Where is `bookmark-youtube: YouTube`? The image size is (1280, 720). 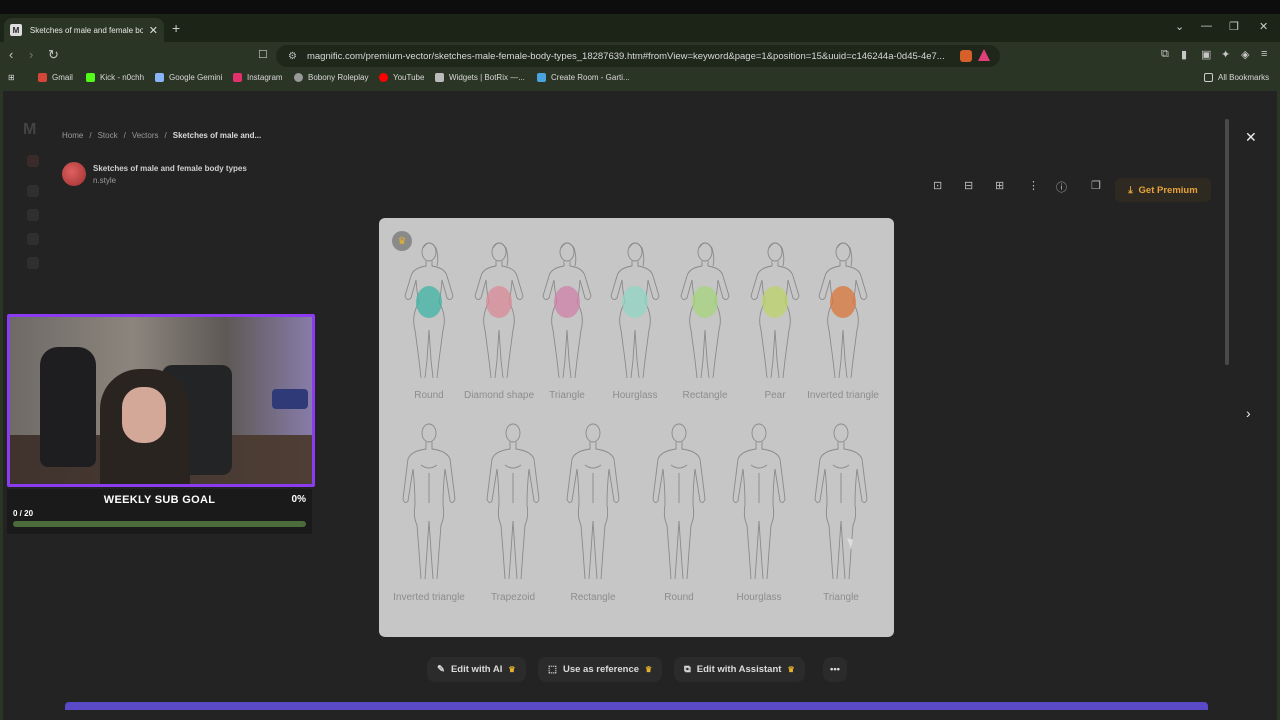 bookmark-youtube: YouTube is located at coordinates (401, 77).